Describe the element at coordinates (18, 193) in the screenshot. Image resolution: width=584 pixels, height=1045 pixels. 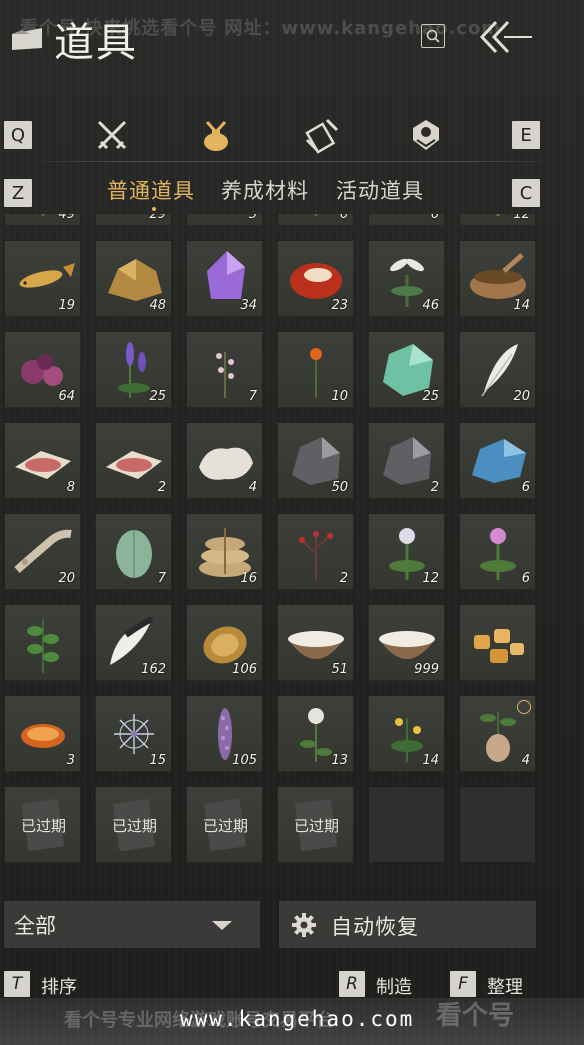
I see `prev-subtab-key: Z` at that location.